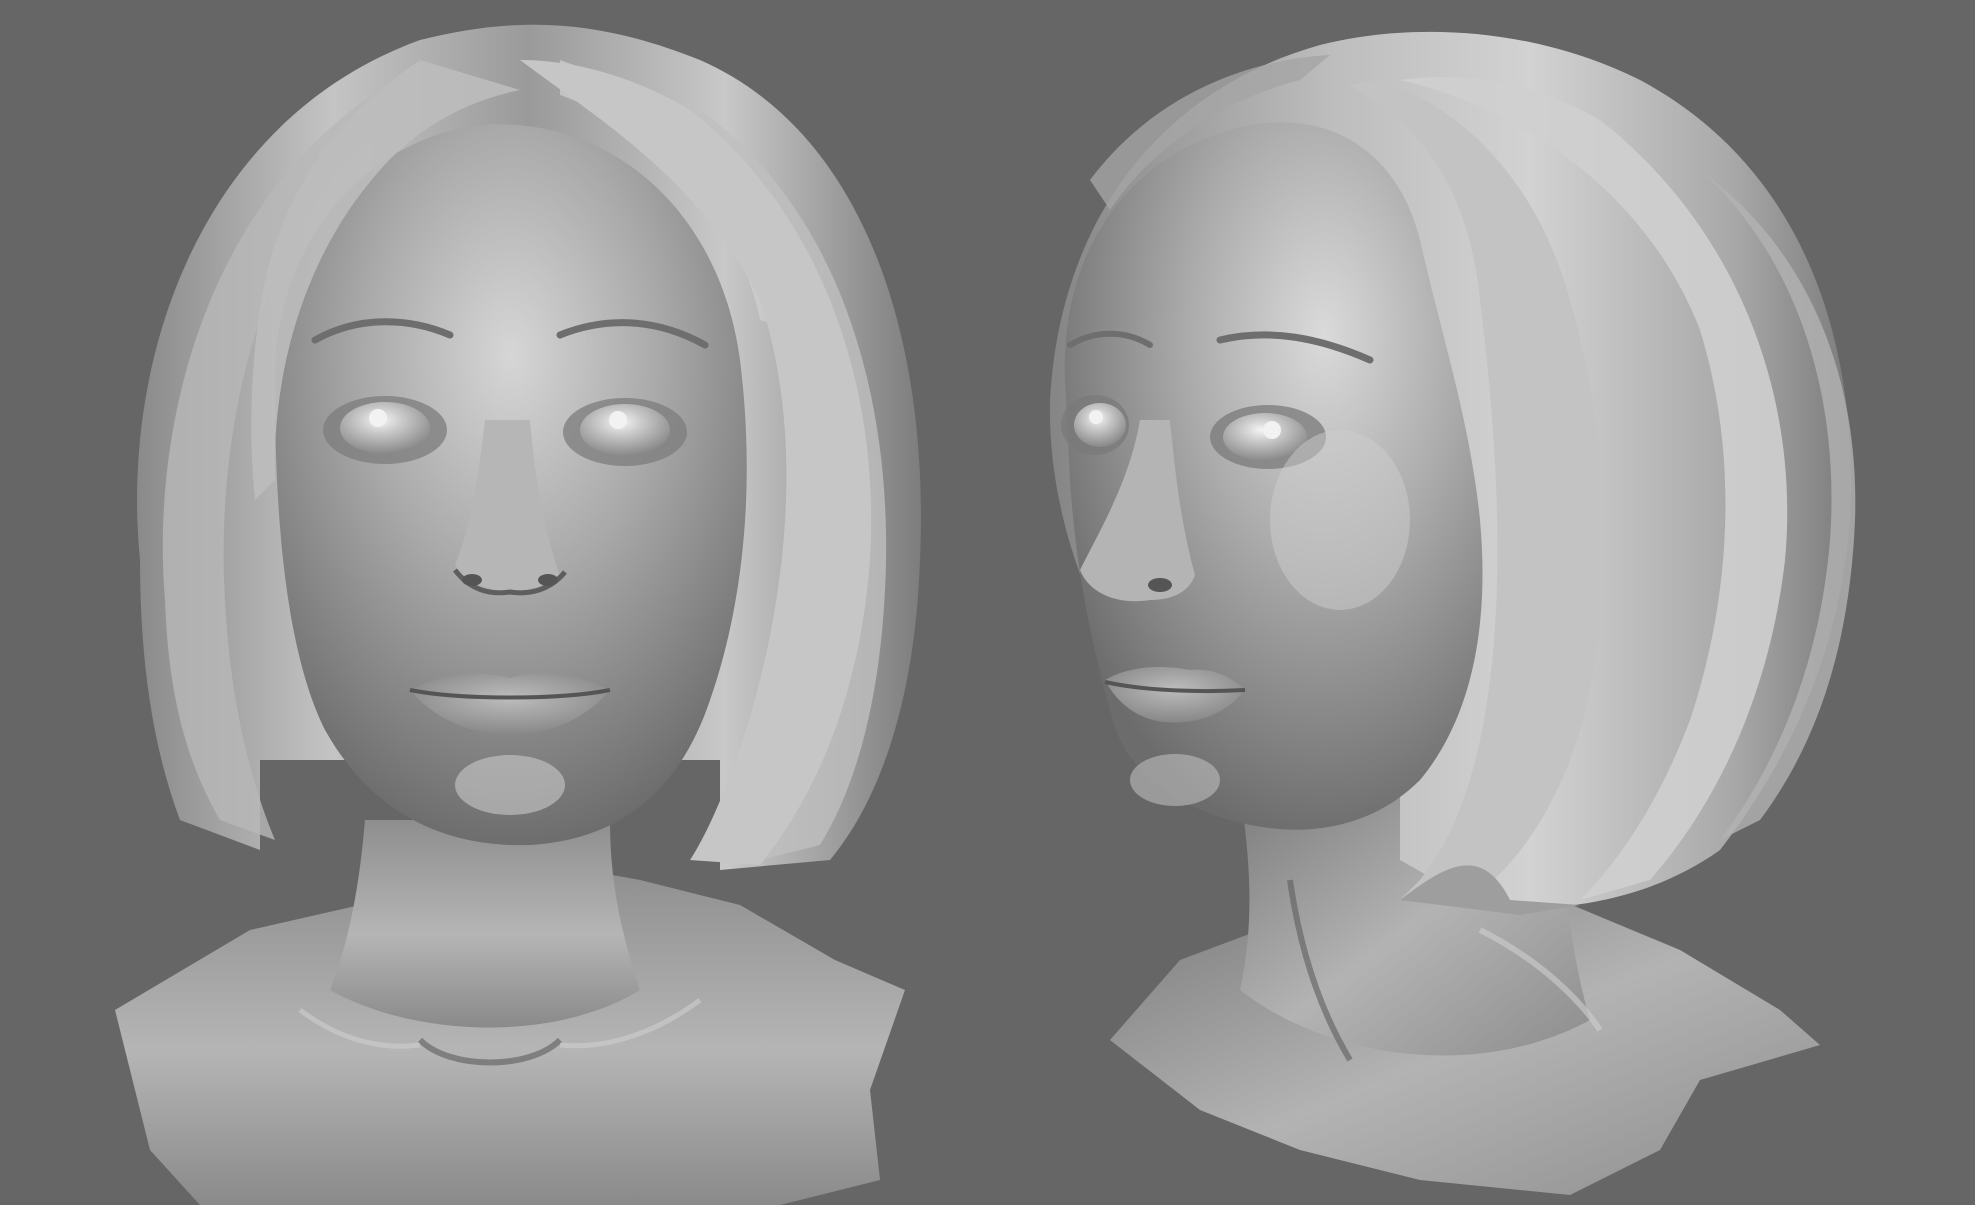  Describe the element at coordinates (385, 428) in the screenshot. I see `front-left-eye` at that location.